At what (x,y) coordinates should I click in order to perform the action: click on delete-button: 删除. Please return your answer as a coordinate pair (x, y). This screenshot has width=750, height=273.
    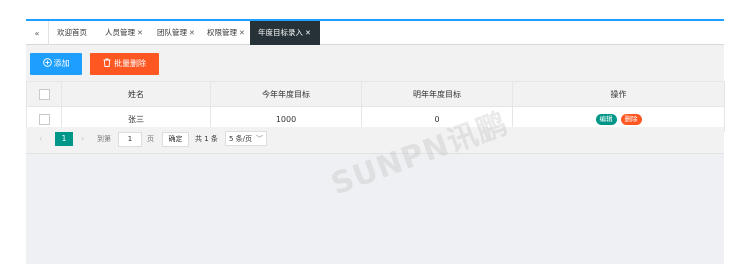
    Looking at the image, I should click on (631, 119).